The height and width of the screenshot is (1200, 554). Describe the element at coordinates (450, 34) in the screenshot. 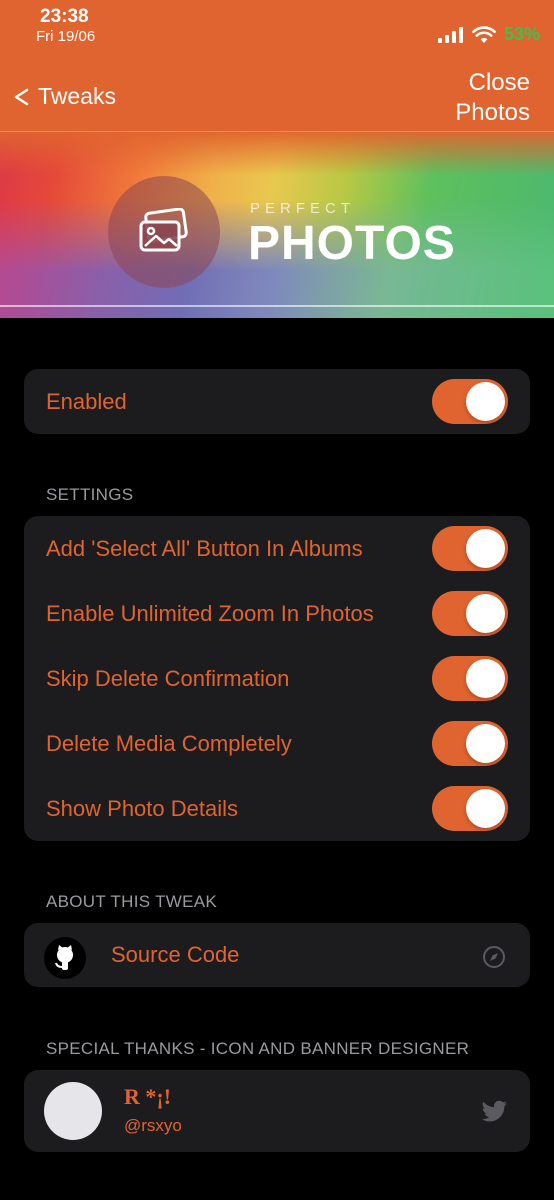

I see `signal-icon` at that location.